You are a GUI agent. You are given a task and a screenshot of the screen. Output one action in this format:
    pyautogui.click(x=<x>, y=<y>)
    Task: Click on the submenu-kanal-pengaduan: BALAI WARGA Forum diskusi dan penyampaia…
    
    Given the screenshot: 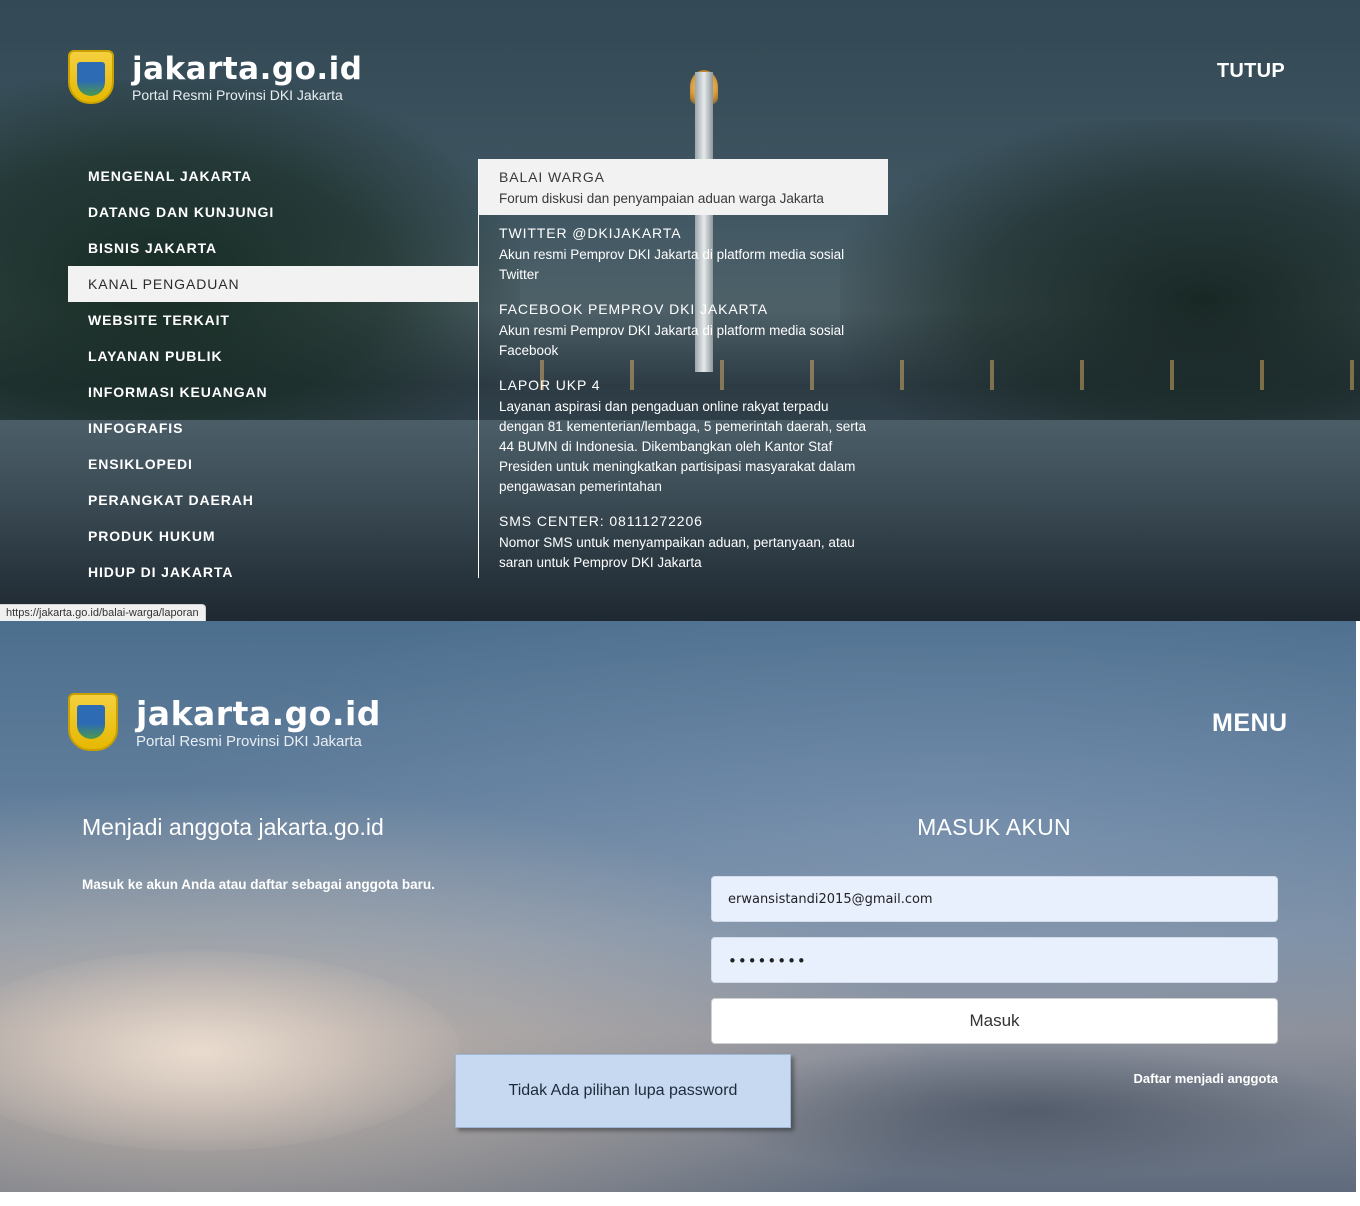 What is the action you would take?
    pyautogui.click(x=683, y=369)
    